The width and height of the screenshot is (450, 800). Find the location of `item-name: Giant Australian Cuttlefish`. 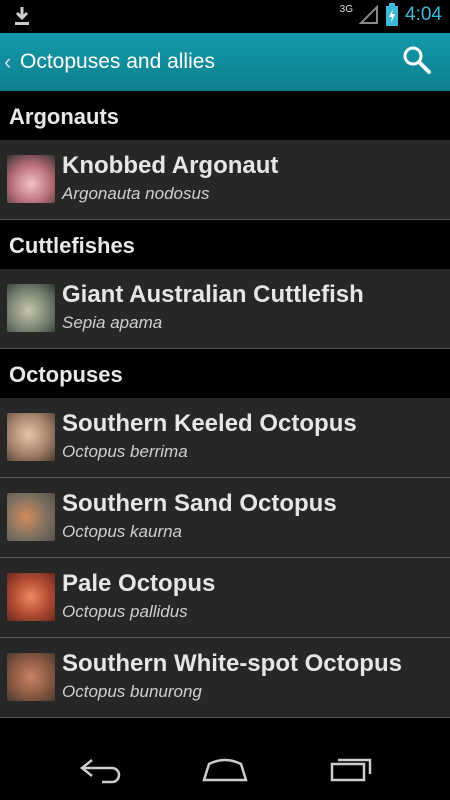

item-name: Giant Australian Cuttlefish is located at coordinates (213, 294).